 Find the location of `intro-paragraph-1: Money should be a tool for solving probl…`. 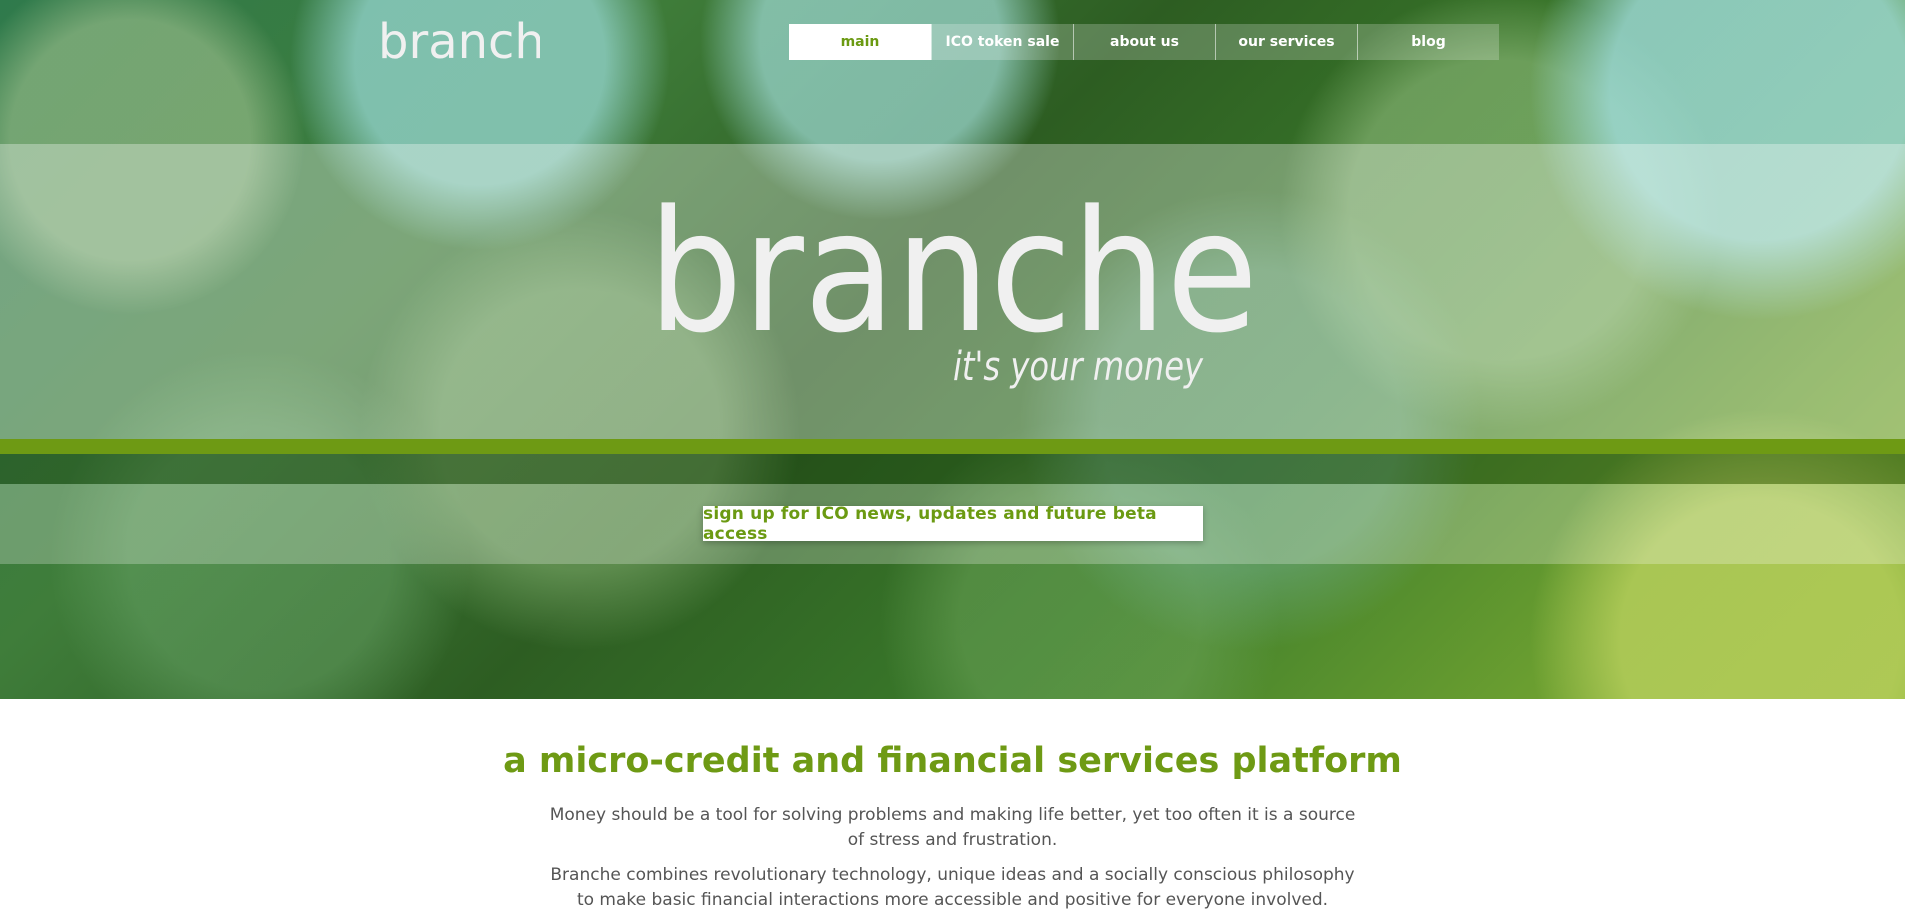

intro-paragraph-1: Money should be a tool for solving probl… is located at coordinates (952, 827).